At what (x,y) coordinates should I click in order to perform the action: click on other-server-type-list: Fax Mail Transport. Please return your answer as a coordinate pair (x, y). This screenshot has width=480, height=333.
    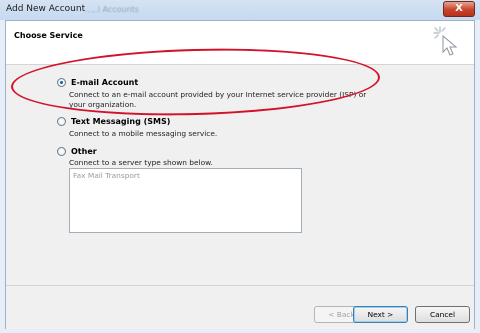
    Looking at the image, I should click on (185, 200).